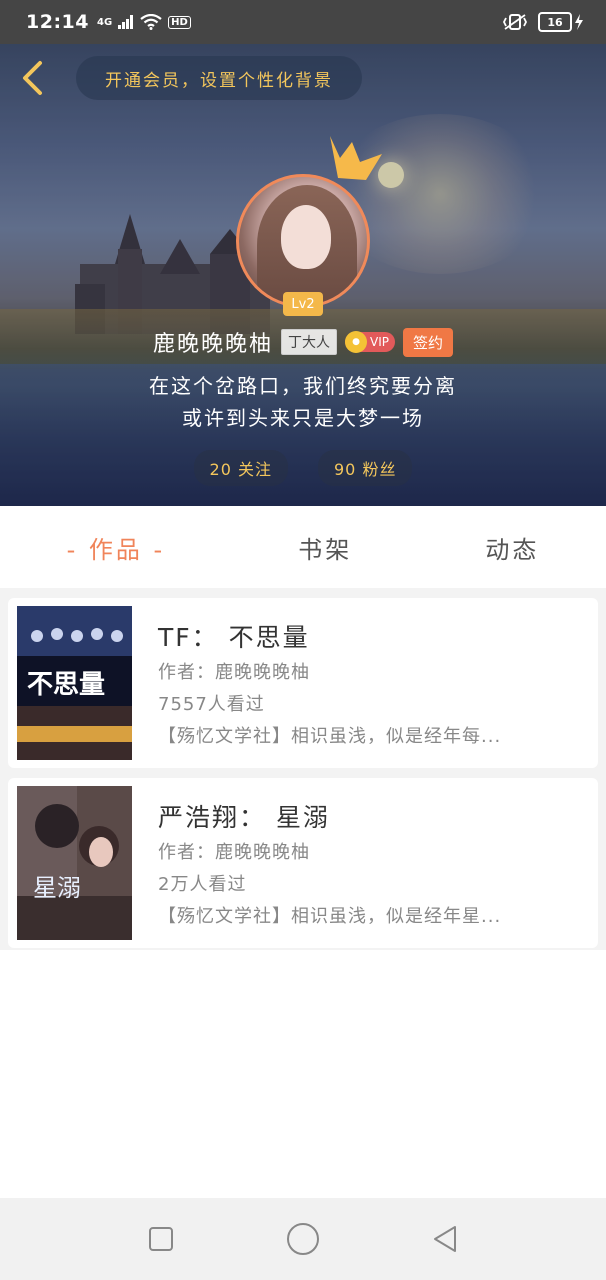  I want to click on vibrate-icon, so click(515, 22).